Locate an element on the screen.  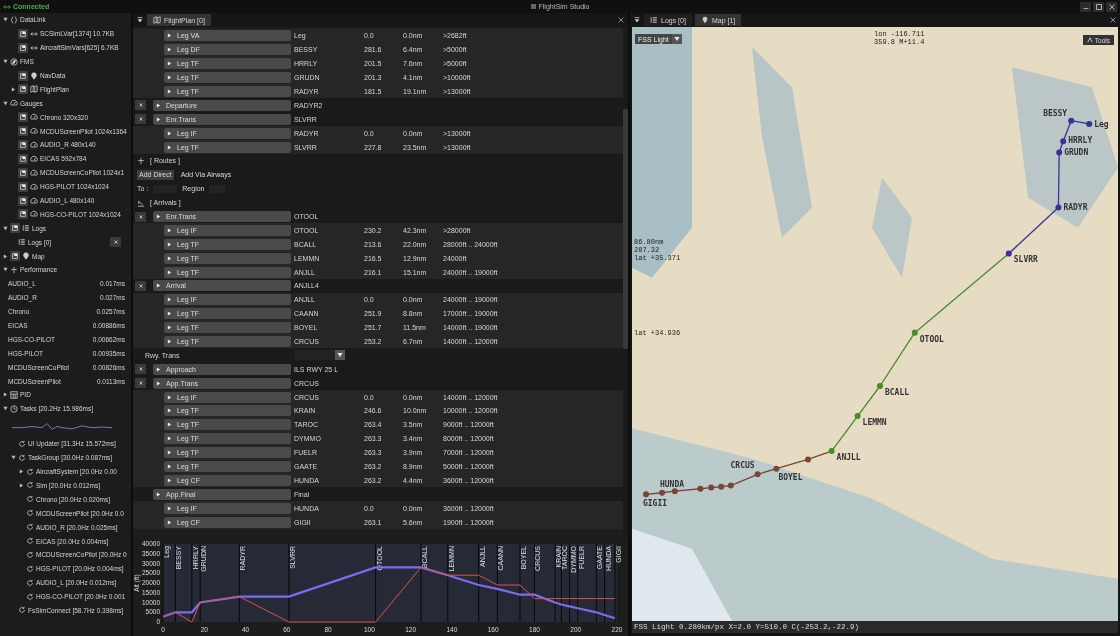
waypoint-label: Leg is located at coordinates (1101, 124).